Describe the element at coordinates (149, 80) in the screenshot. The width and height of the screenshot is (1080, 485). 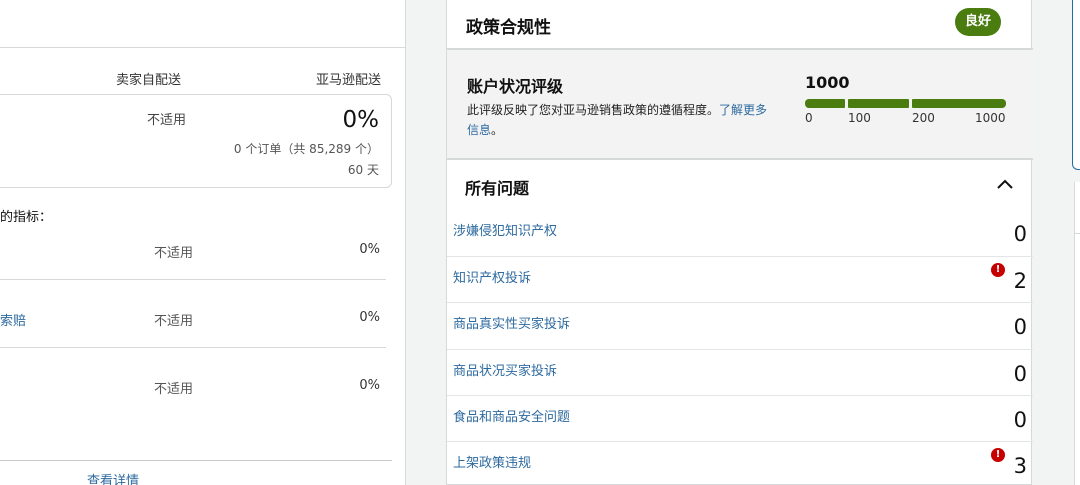
I see `column-header-seller-fulfilled: 卖家自配送` at that location.